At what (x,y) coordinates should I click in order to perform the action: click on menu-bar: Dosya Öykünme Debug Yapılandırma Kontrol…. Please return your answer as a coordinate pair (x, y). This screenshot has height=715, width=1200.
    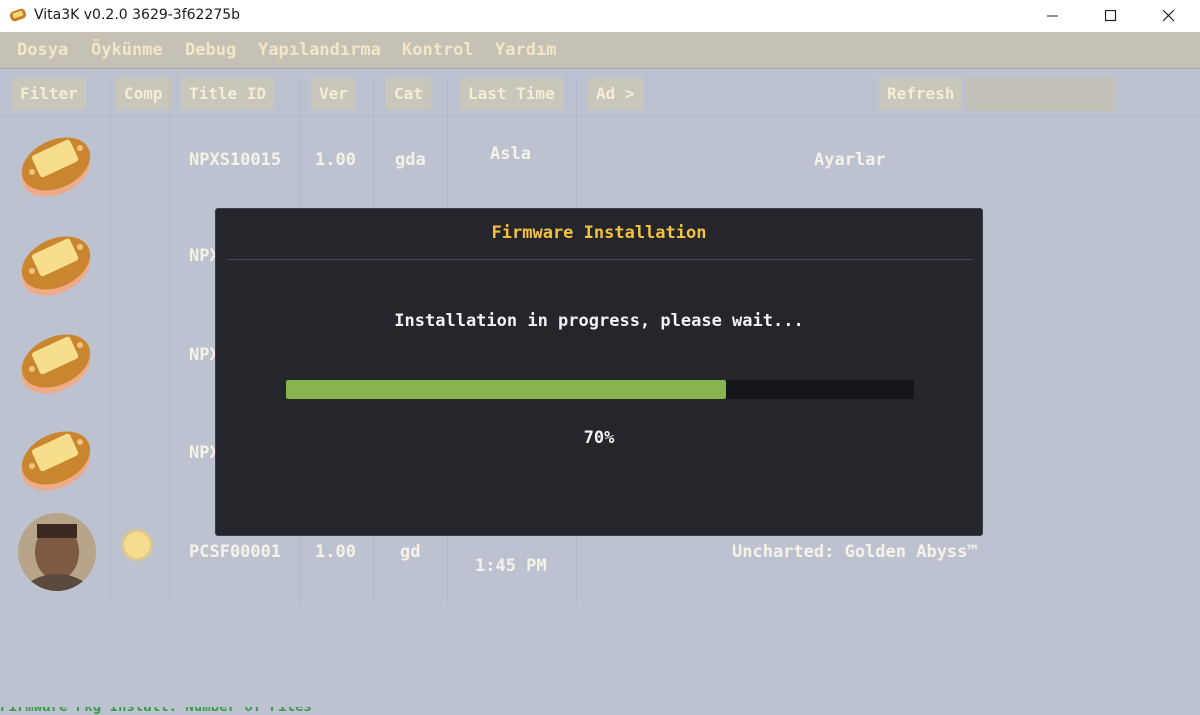
    Looking at the image, I should click on (600, 50).